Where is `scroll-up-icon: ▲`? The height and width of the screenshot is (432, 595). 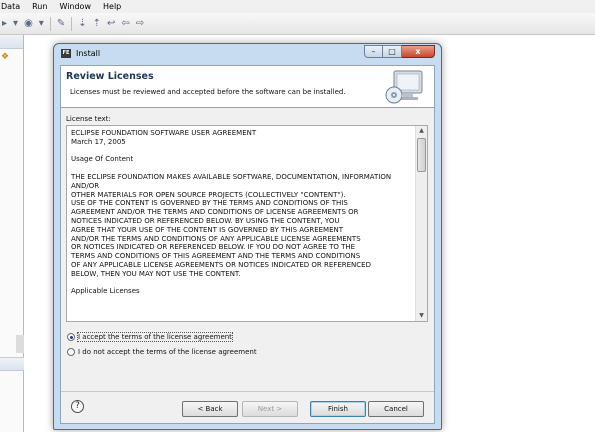
scroll-up-icon: ▲ is located at coordinates (421, 131).